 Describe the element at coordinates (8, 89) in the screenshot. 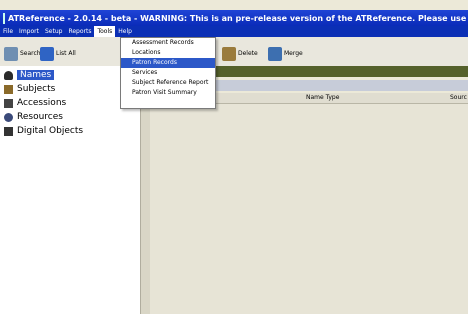

I see `folder-icon` at that location.